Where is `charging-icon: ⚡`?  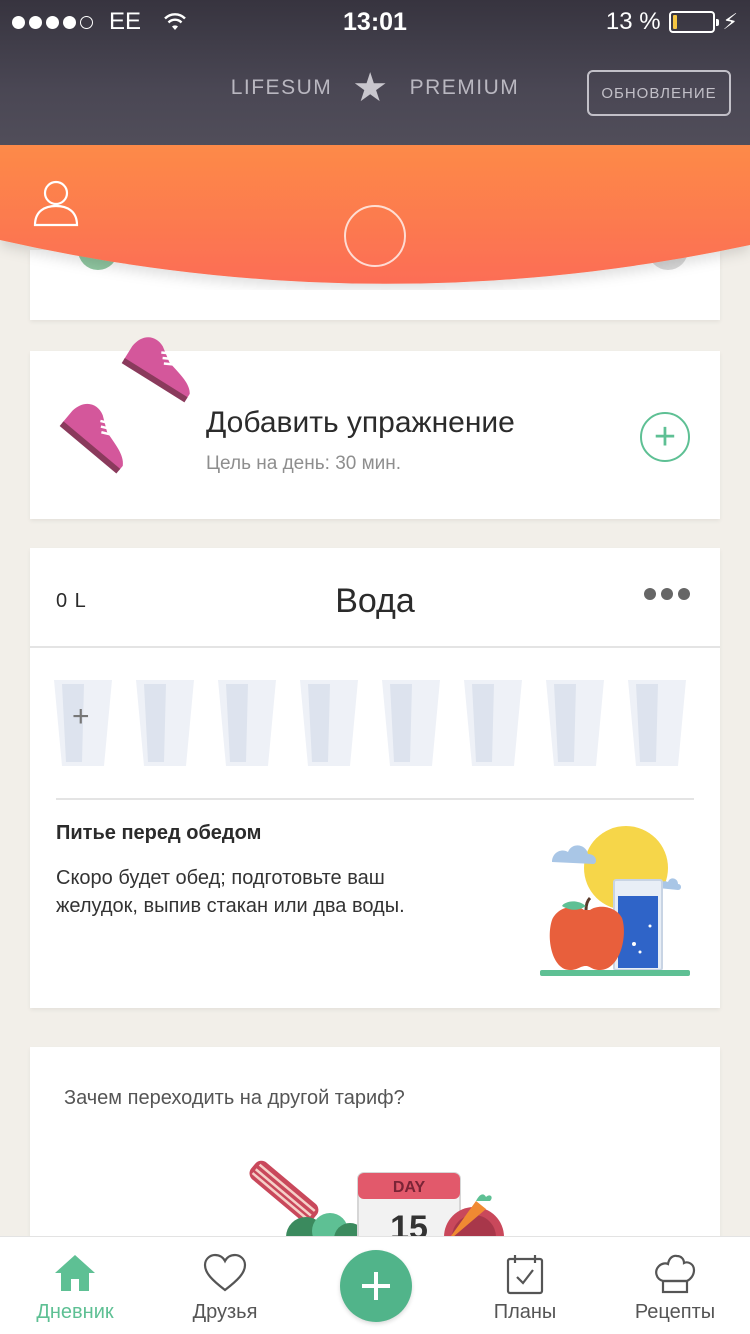
charging-icon: ⚡ is located at coordinates (730, 21).